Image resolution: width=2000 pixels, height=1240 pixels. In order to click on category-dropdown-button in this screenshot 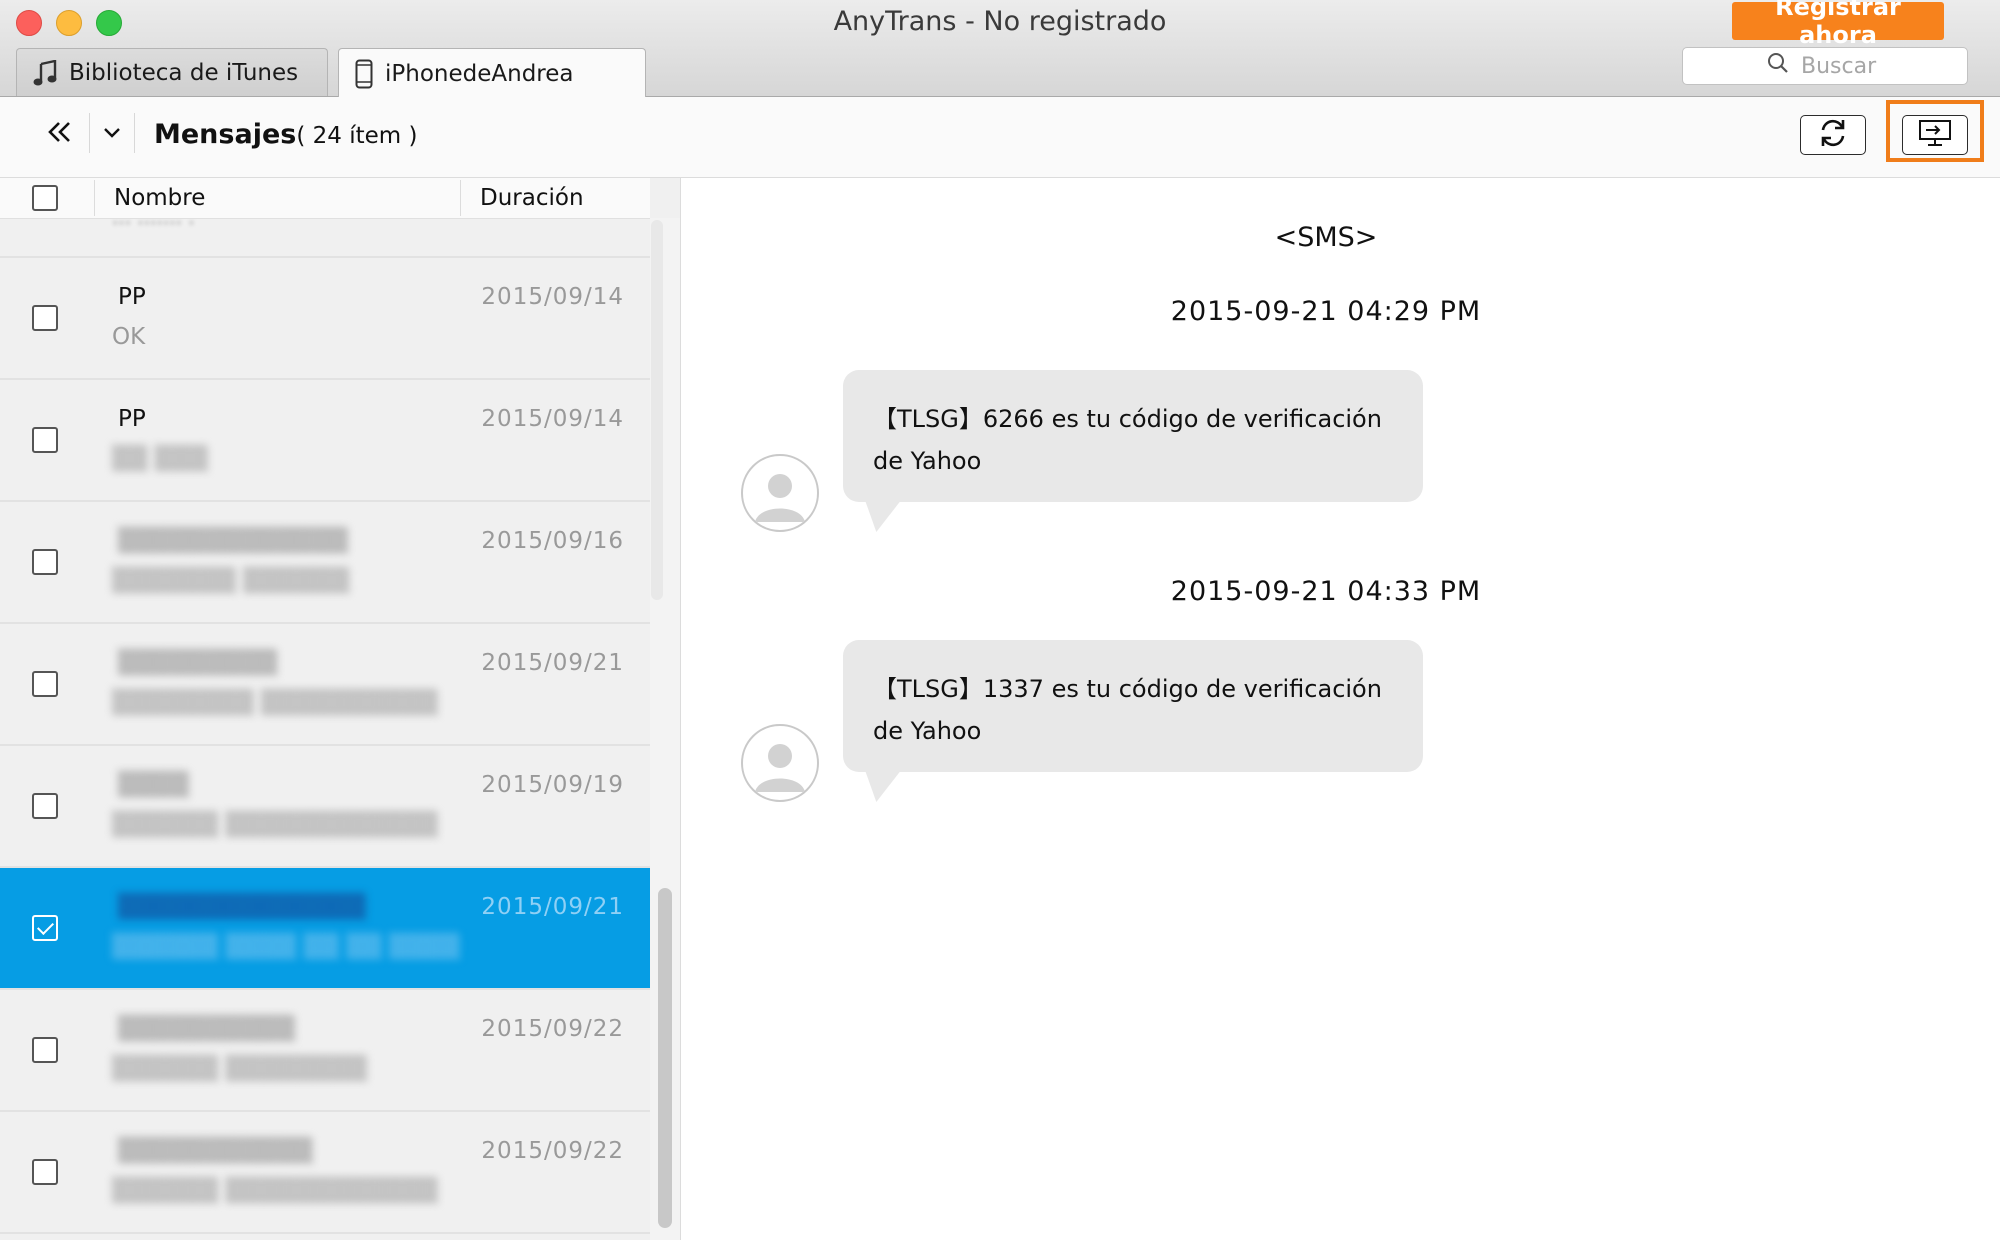, I will do `click(111, 133)`.